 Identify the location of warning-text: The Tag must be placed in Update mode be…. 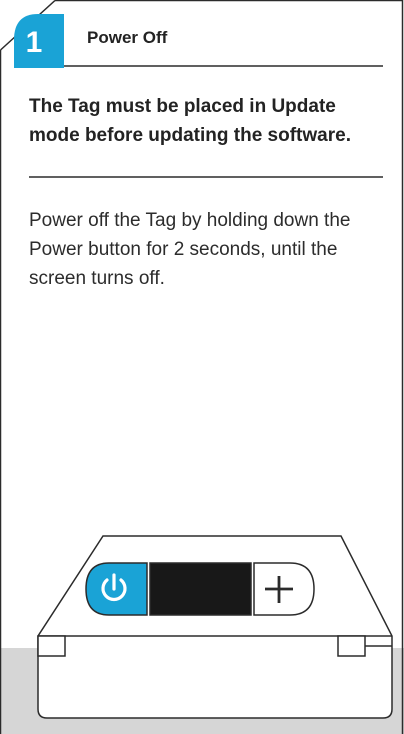
(190, 121).